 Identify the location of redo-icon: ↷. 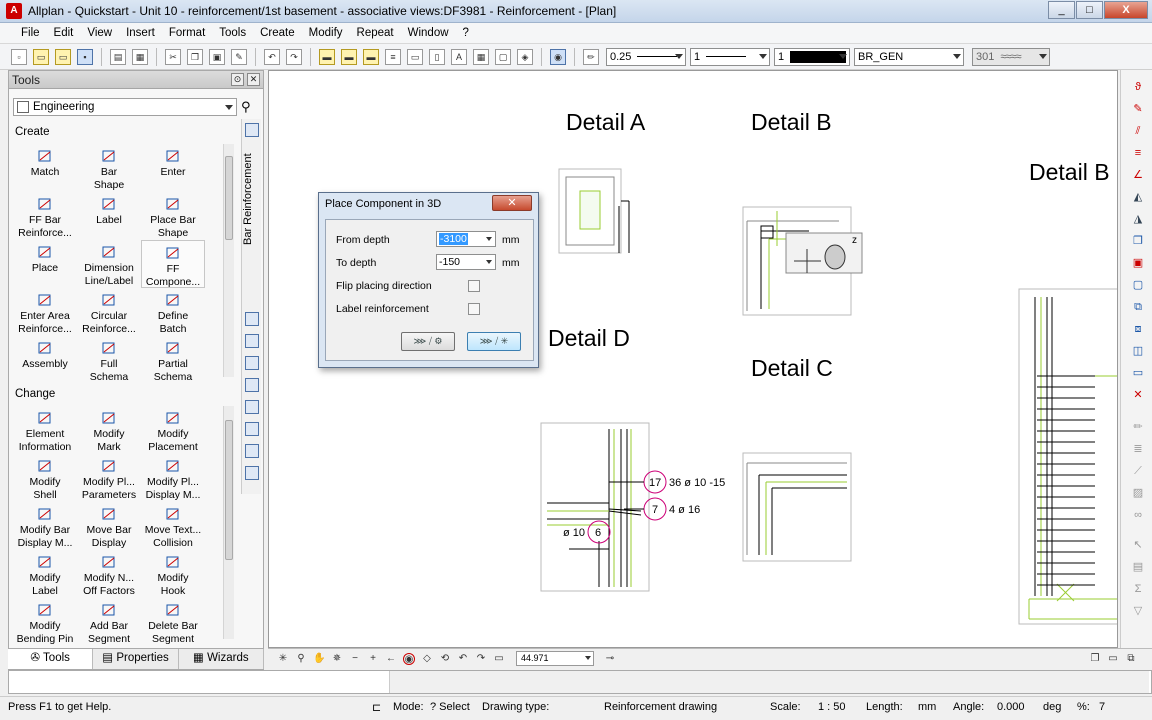
(294, 56).